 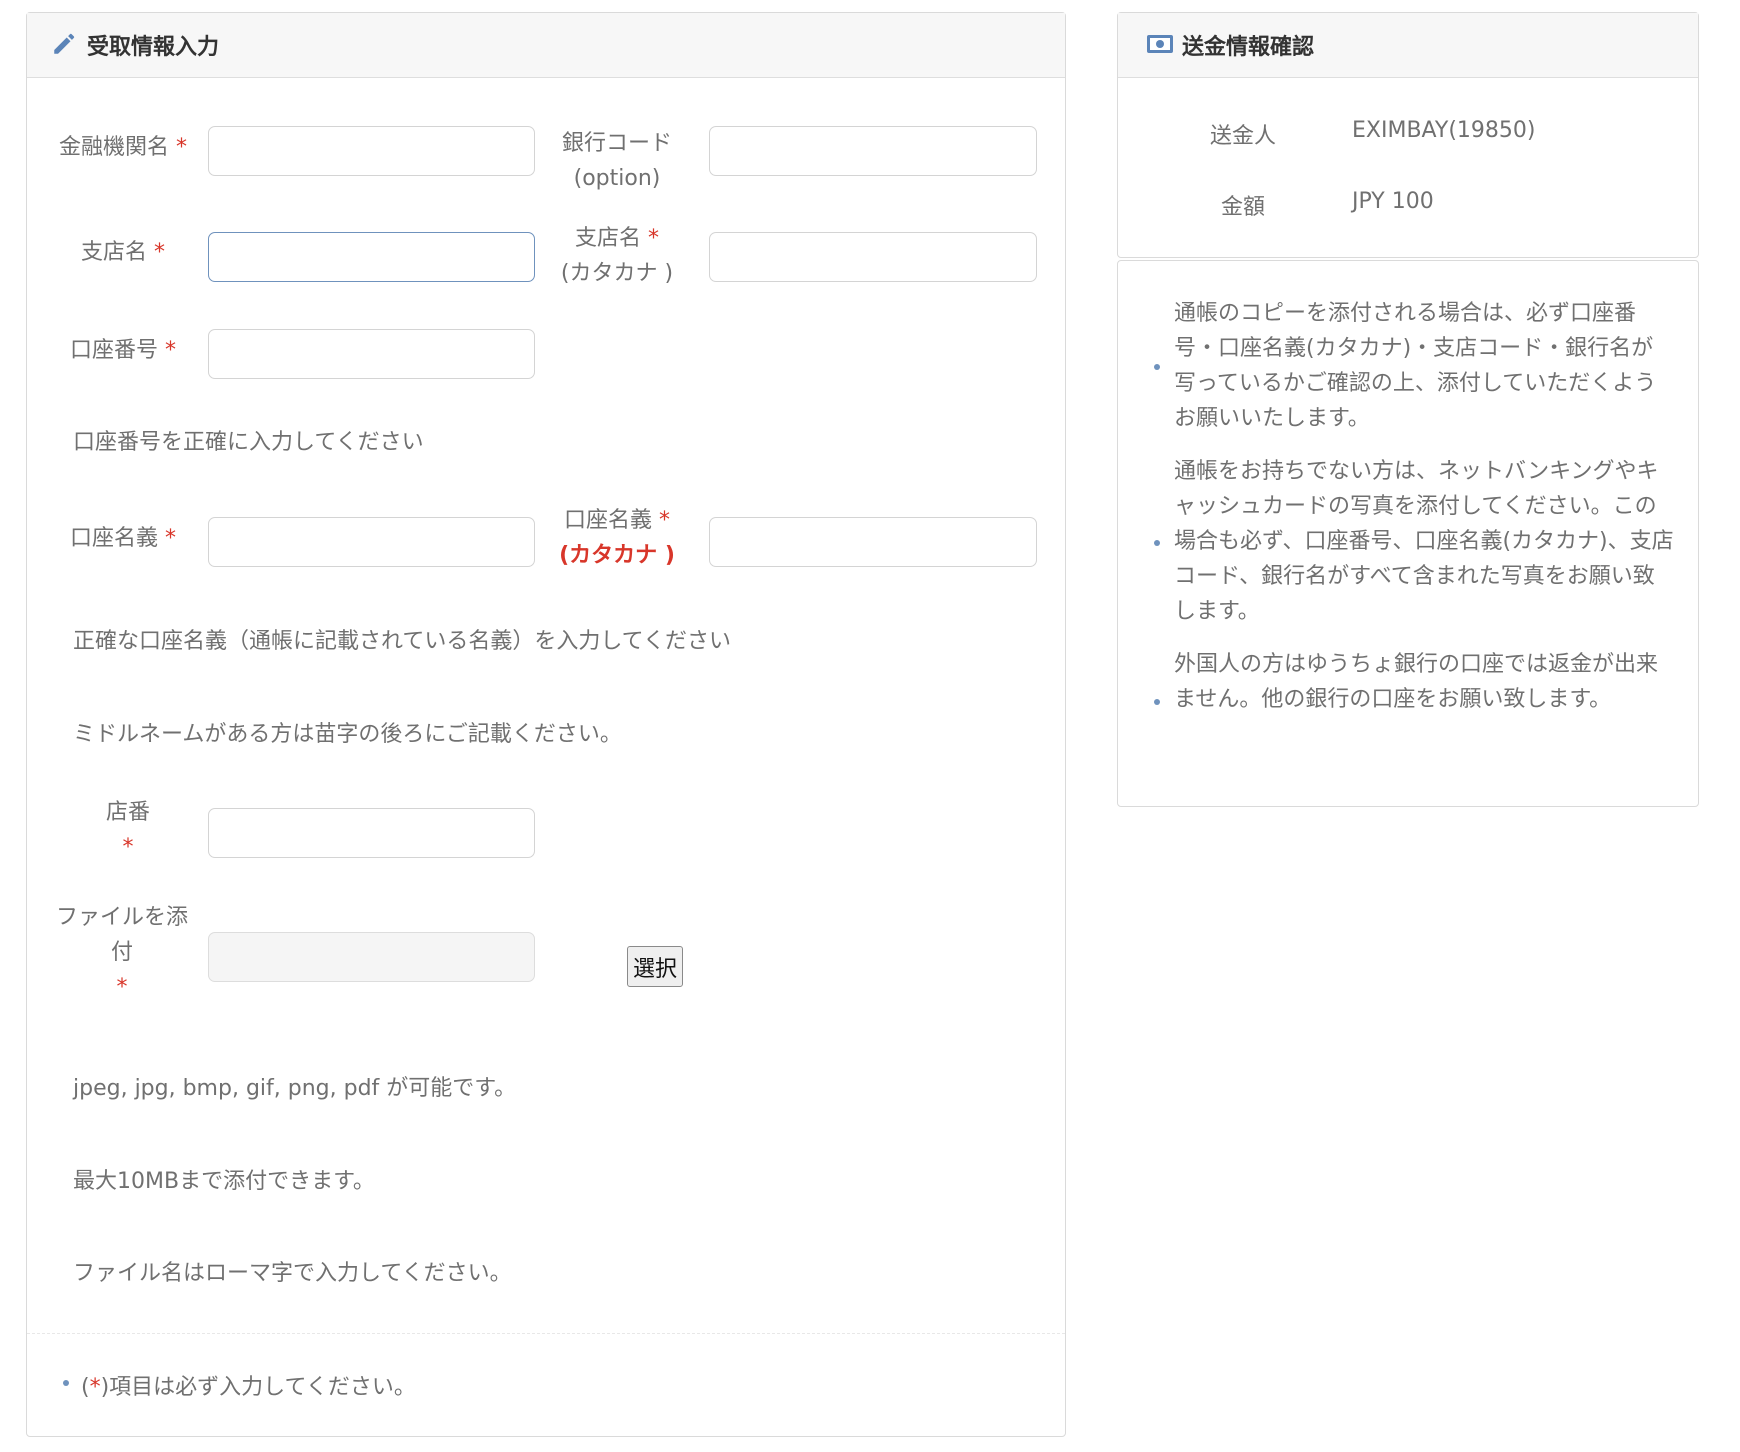 I want to click on required-footnote: (*)項目は必ず入力してください。, so click(x=248, y=1385).